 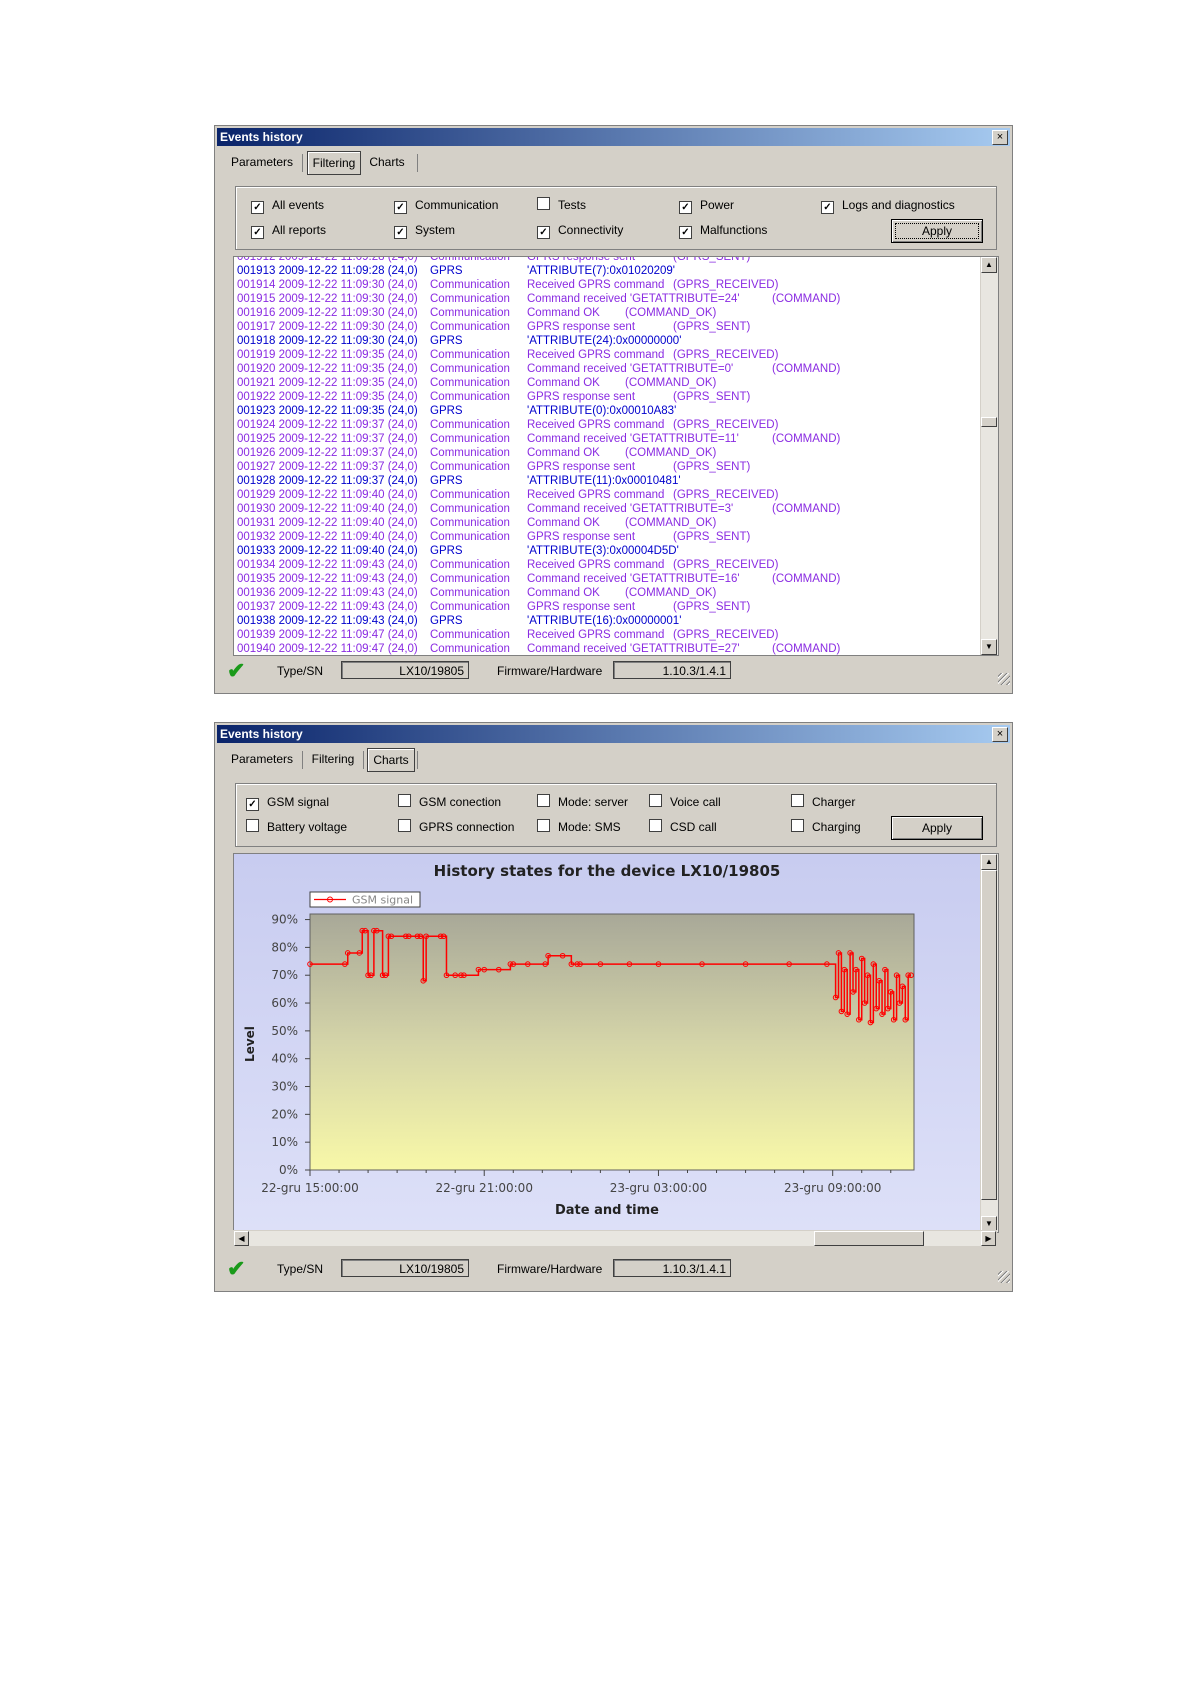 What do you see at coordinates (300, 671) in the screenshot?
I see `type-sn-label: Type/SN` at bounding box center [300, 671].